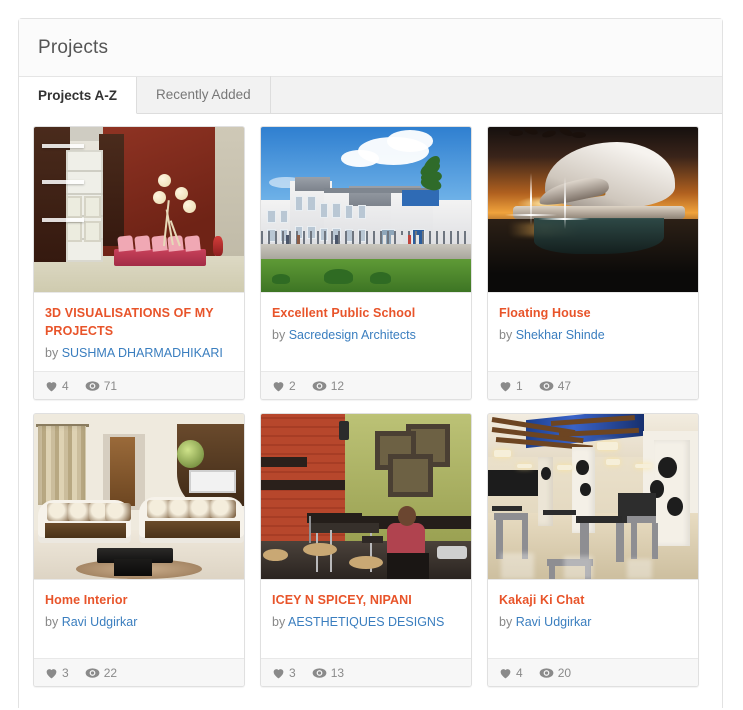 This screenshot has height=710, width=743. What do you see at coordinates (560, 335) in the screenshot?
I see `project-author-link: Shekhar Shinde` at bounding box center [560, 335].